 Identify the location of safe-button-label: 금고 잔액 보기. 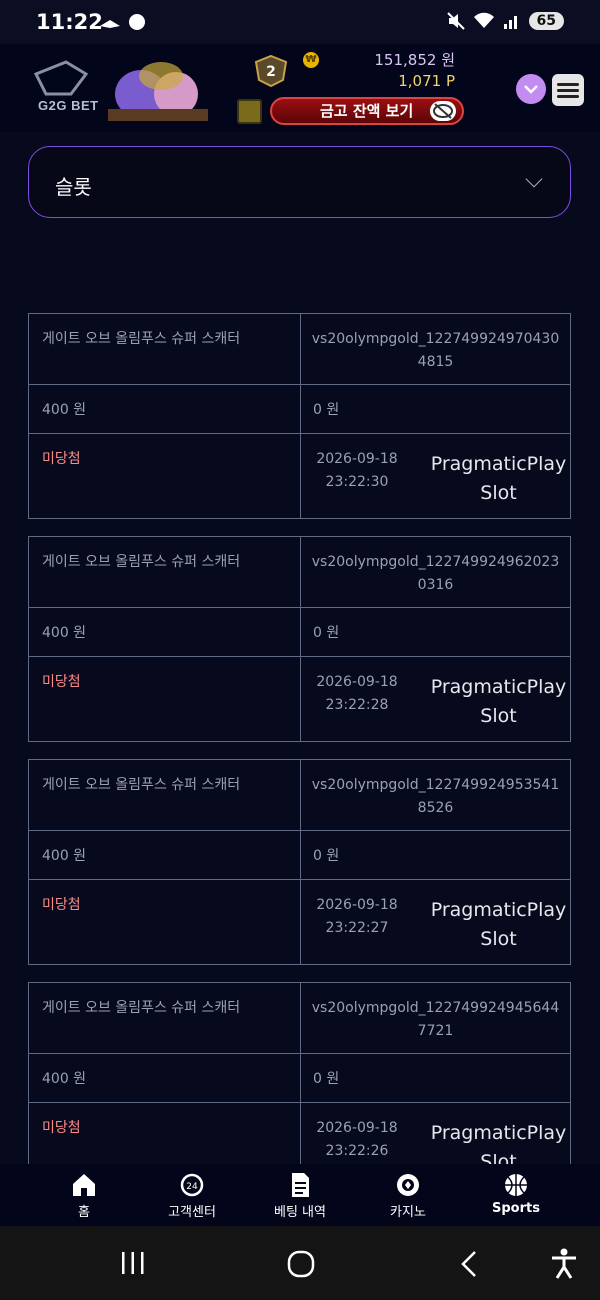
(367, 111).